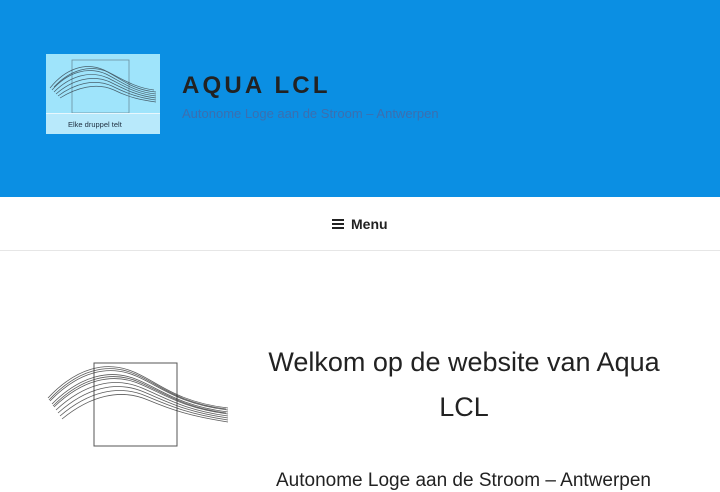 Image resolution: width=720 pixels, height=492 pixels. What do you see at coordinates (464, 384) in the screenshot?
I see `welcome-heading: Welkom op de website van Aqua LCL` at bounding box center [464, 384].